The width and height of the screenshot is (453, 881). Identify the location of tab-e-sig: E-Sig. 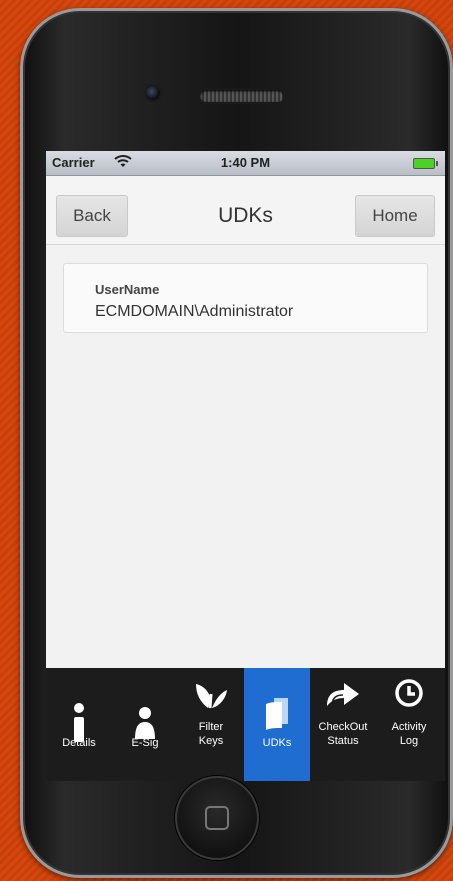
(145, 724).